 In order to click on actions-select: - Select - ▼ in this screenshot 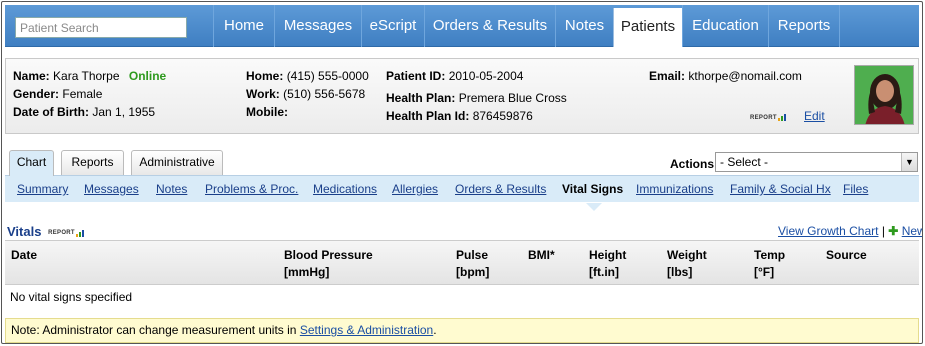, I will do `click(816, 162)`.